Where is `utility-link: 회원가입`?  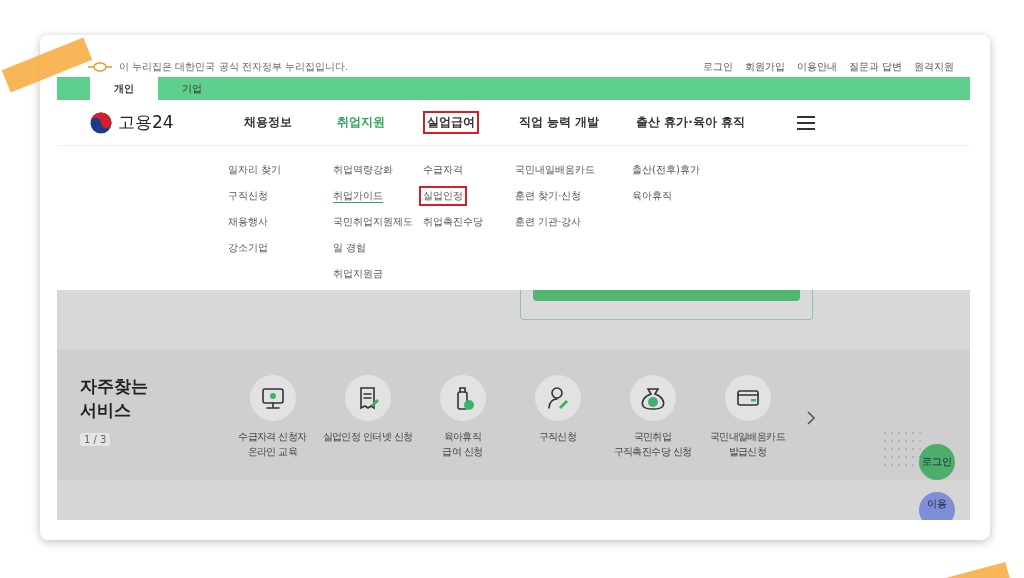
utility-link: 회원가입 is located at coordinates (764, 67).